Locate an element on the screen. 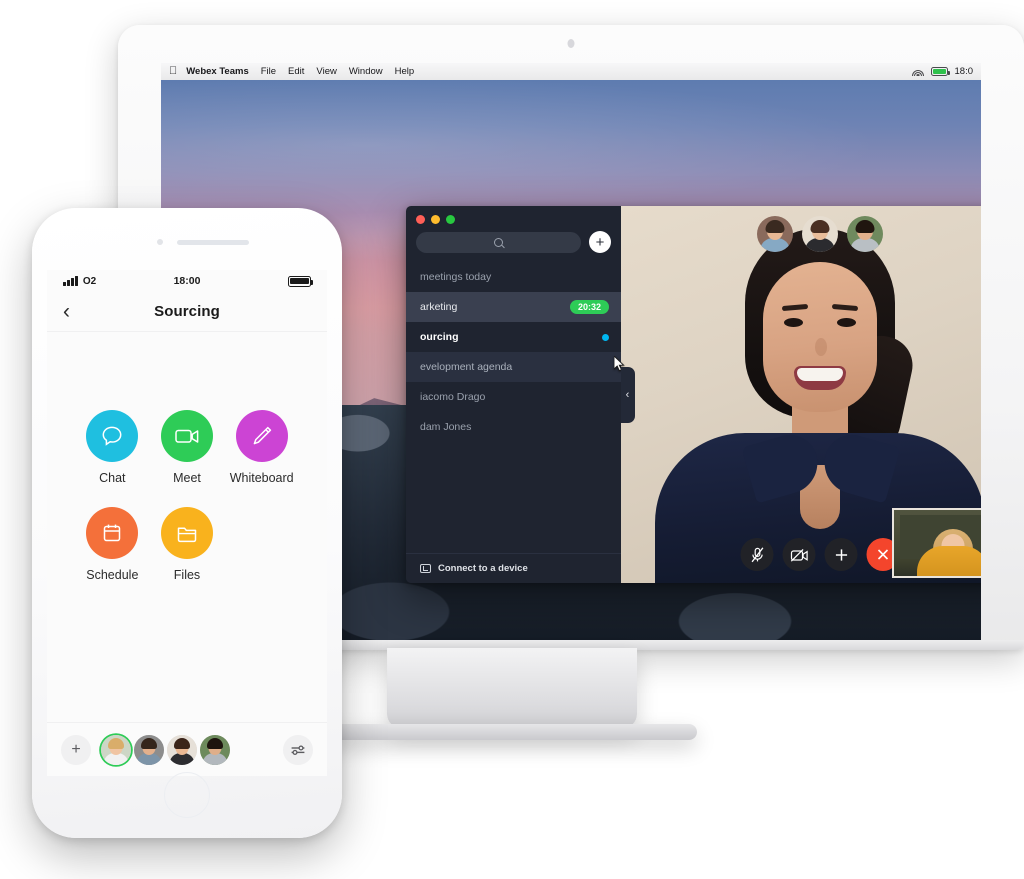  earpiece-speaker is located at coordinates (213, 242).